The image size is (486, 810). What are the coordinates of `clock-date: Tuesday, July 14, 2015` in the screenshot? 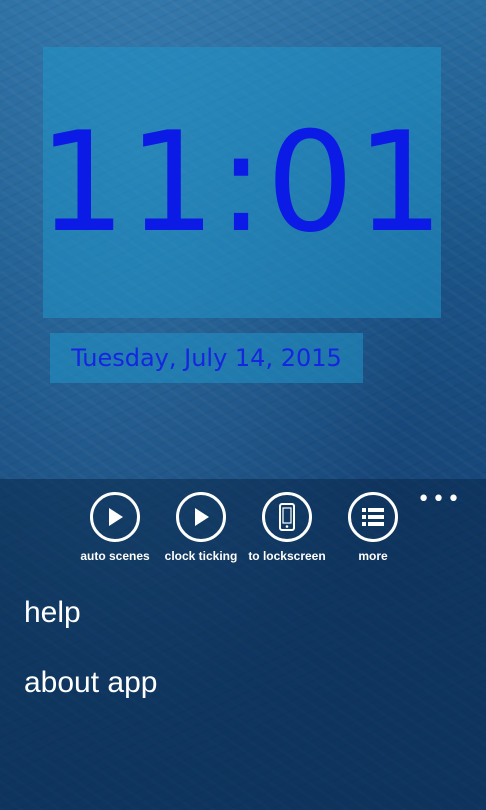 It's located at (206, 358).